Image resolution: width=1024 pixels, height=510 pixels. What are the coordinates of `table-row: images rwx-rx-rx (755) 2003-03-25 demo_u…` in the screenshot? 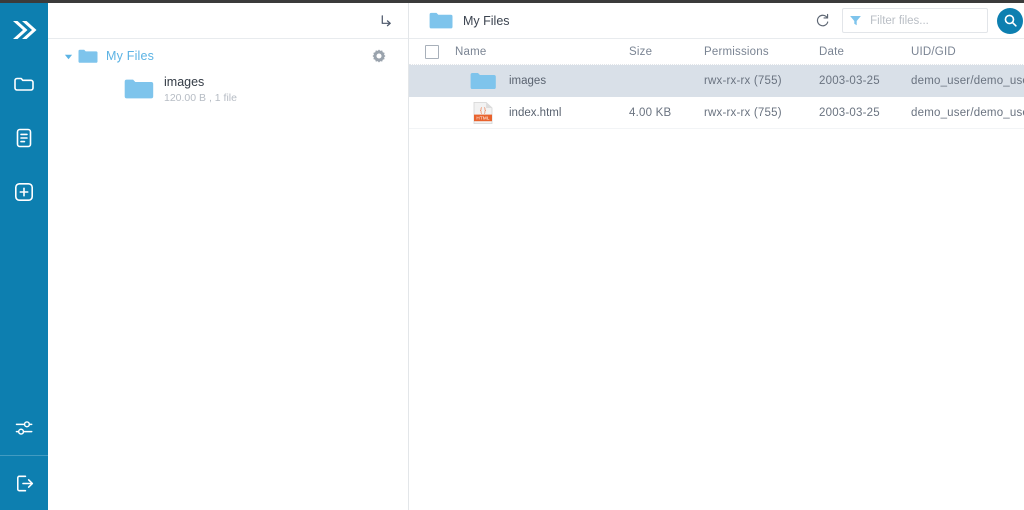 It's located at (716, 81).